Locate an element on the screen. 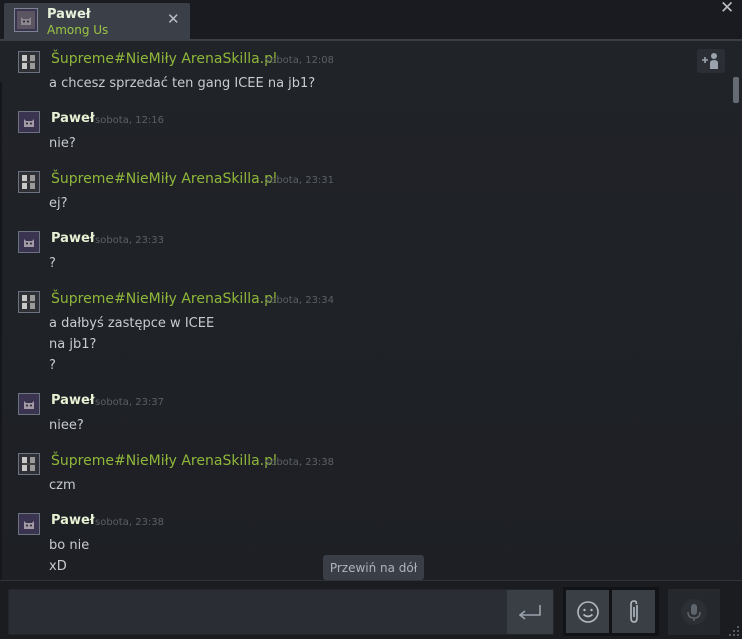 This screenshot has height=639, width=742. add-user-button is located at coordinates (711, 61).